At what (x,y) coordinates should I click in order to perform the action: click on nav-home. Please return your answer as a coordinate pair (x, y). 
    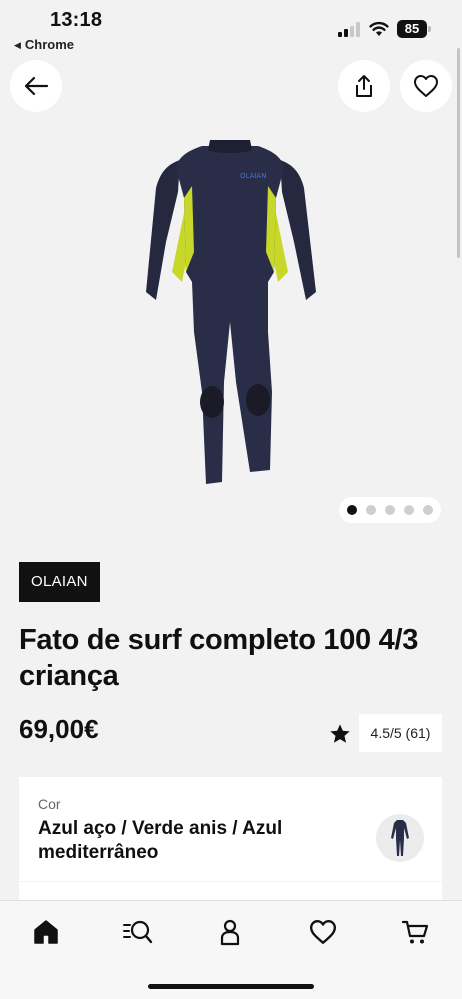
    Looking at the image, I should click on (46, 932).